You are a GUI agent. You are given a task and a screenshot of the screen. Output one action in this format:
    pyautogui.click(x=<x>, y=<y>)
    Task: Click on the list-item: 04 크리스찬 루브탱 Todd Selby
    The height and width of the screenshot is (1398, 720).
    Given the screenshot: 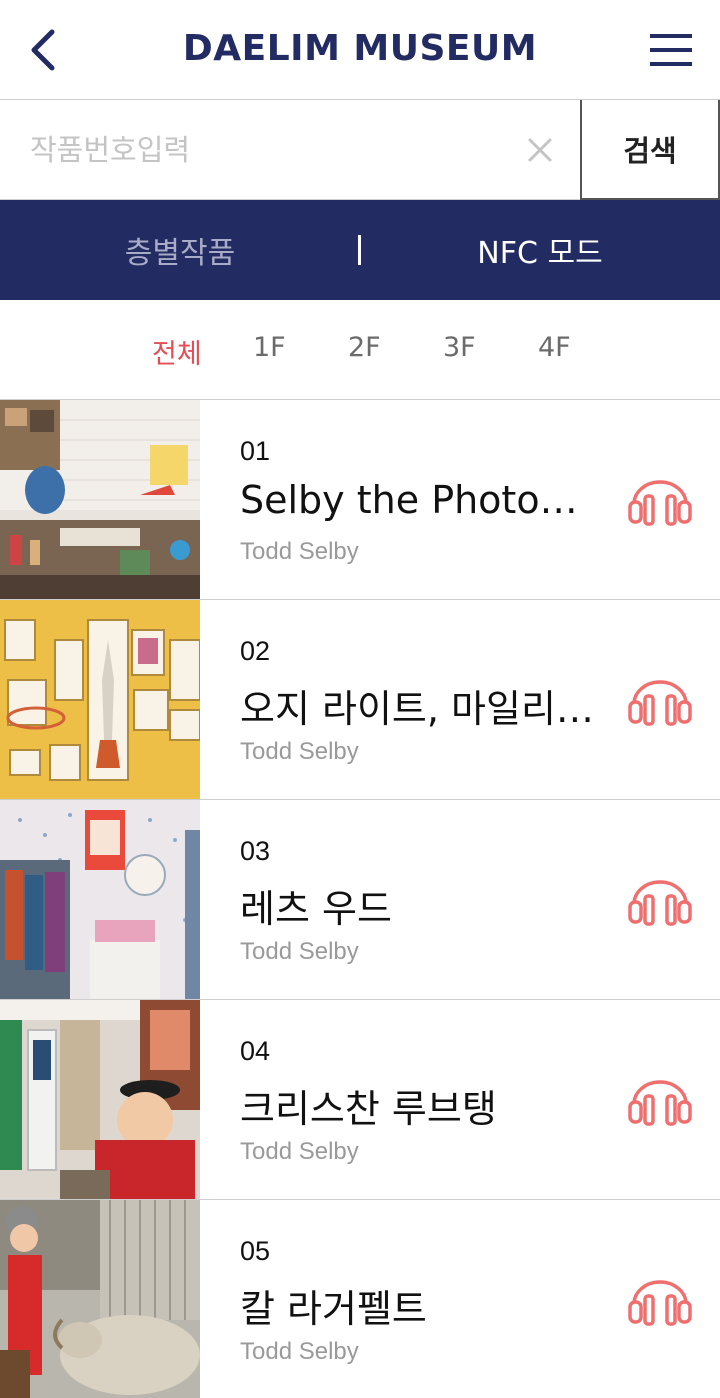 What is the action you would take?
    pyautogui.click(x=360, y=1100)
    